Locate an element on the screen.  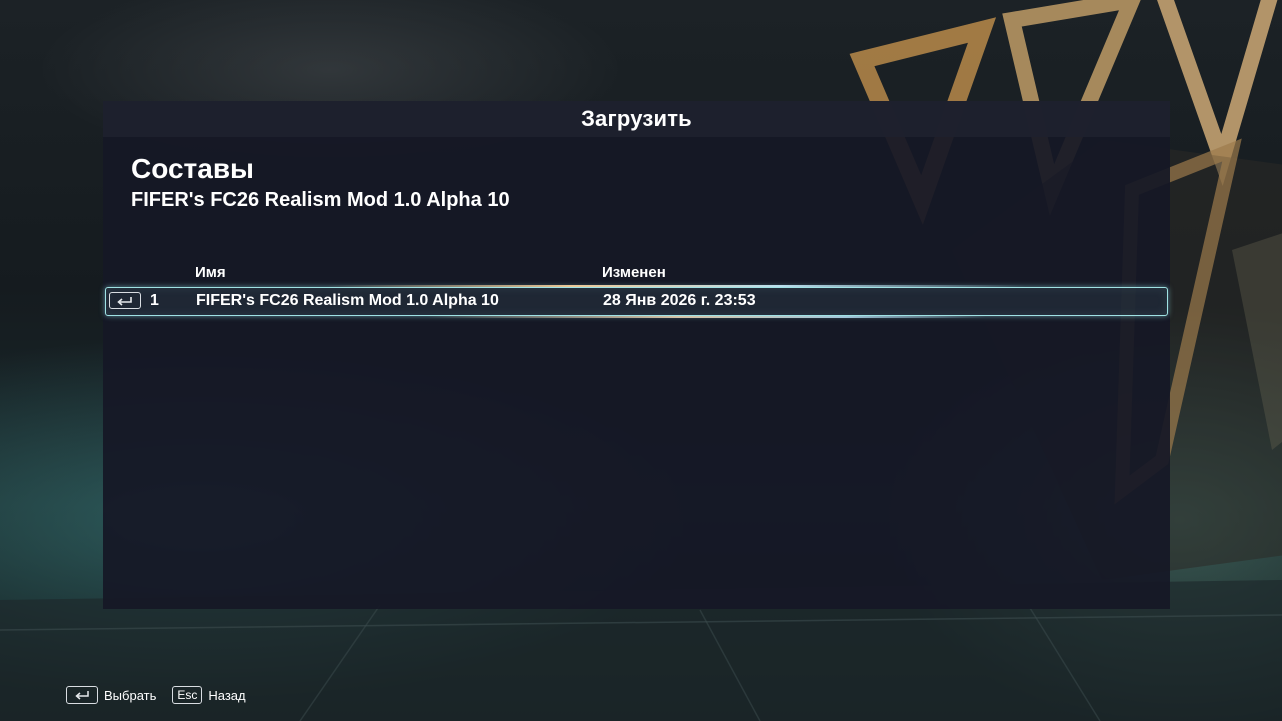
column-header-modified: Изменен is located at coordinates (634, 272).